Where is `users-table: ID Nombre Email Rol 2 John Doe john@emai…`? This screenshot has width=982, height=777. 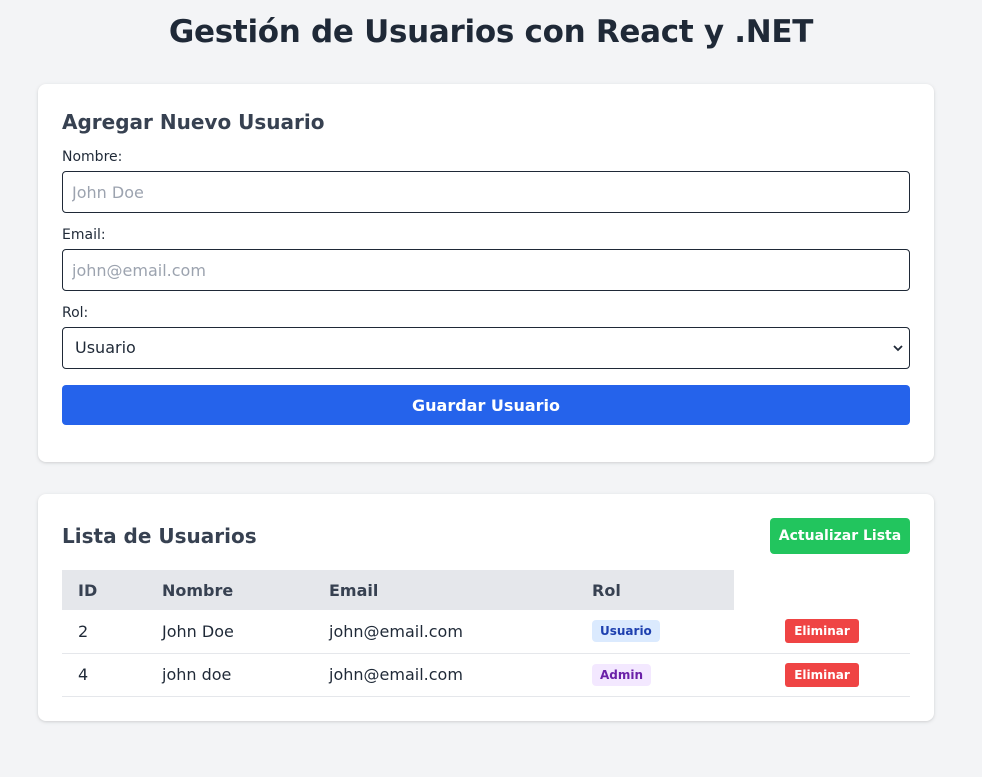 users-table: ID Nombre Email Rol 2 John Doe john@emai… is located at coordinates (486, 633).